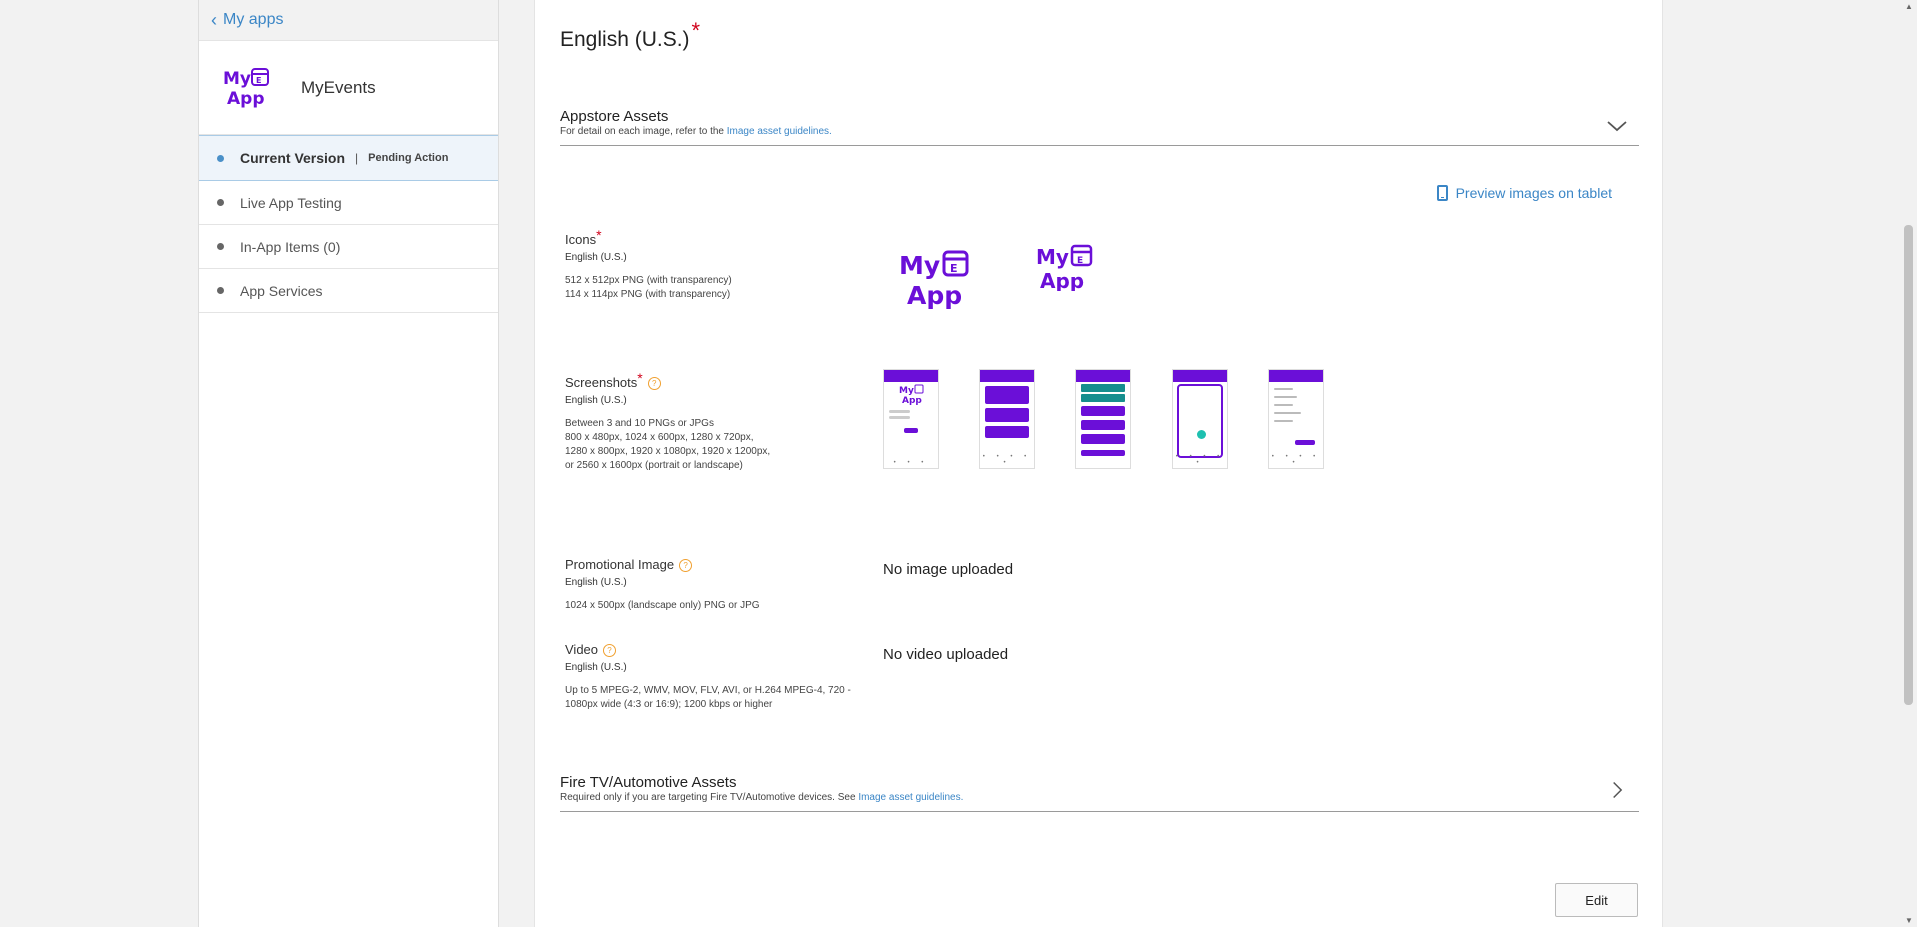 Image resolution: width=1917 pixels, height=927 pixels. What do you see at coordinates (348, 20) in the screenshot?
I see `back-to-my-apps-link: ‹ My apps` at bounding box center [348, 20].